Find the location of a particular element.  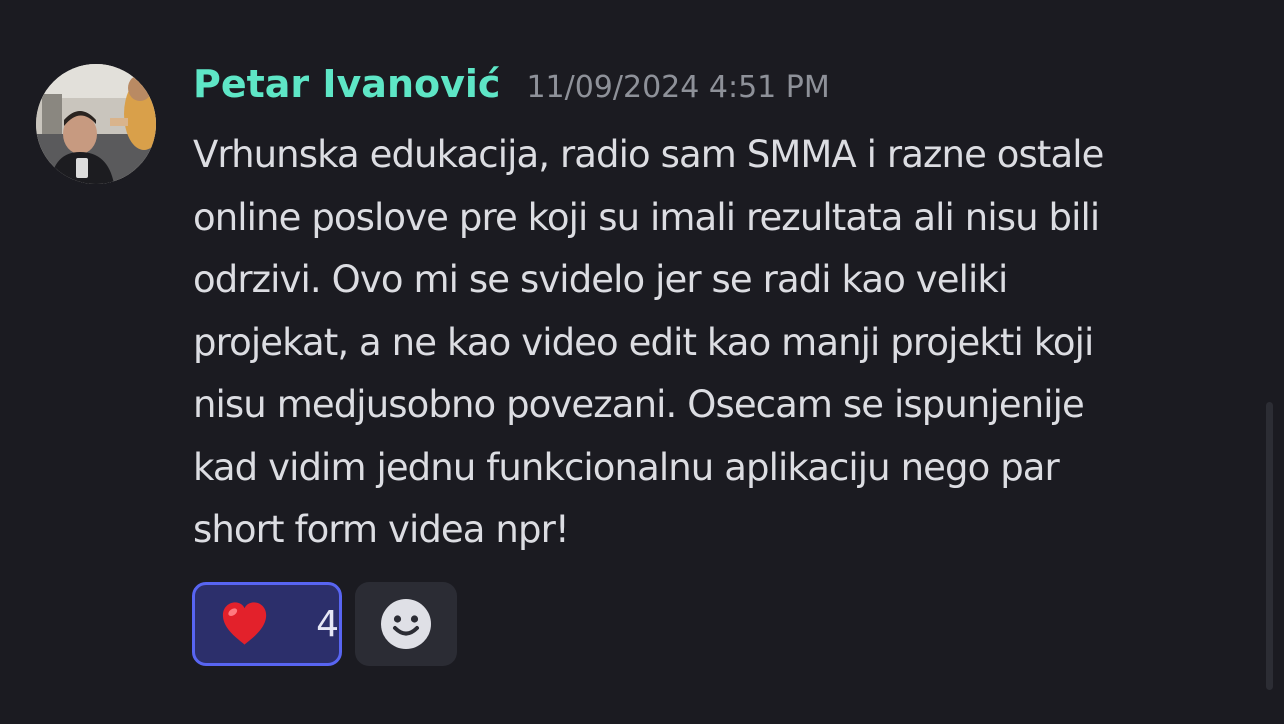

message-header: Petar Ivanović 11/09/2024 4:51 PM is located at coordinates (511, 87).